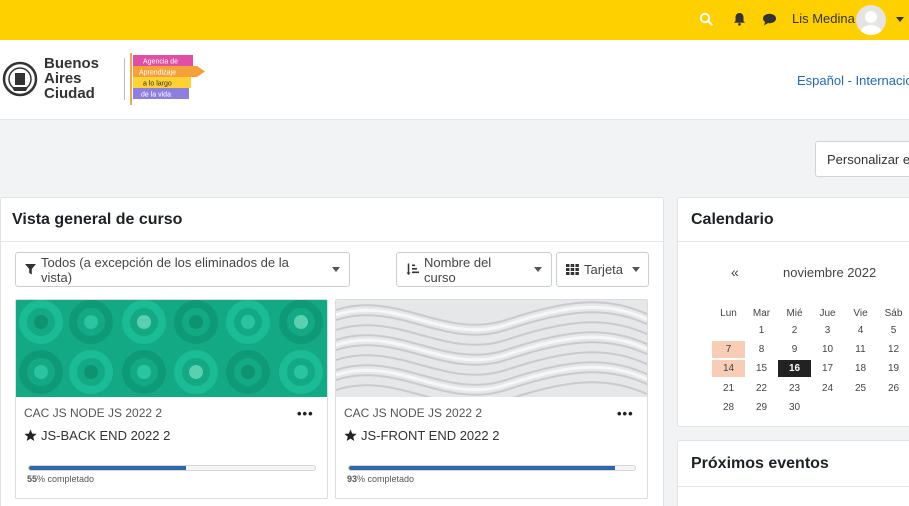 The width and height of the screenshot is (909, 506). I want to click on progress-text: 93% completado, so click(380, 479).